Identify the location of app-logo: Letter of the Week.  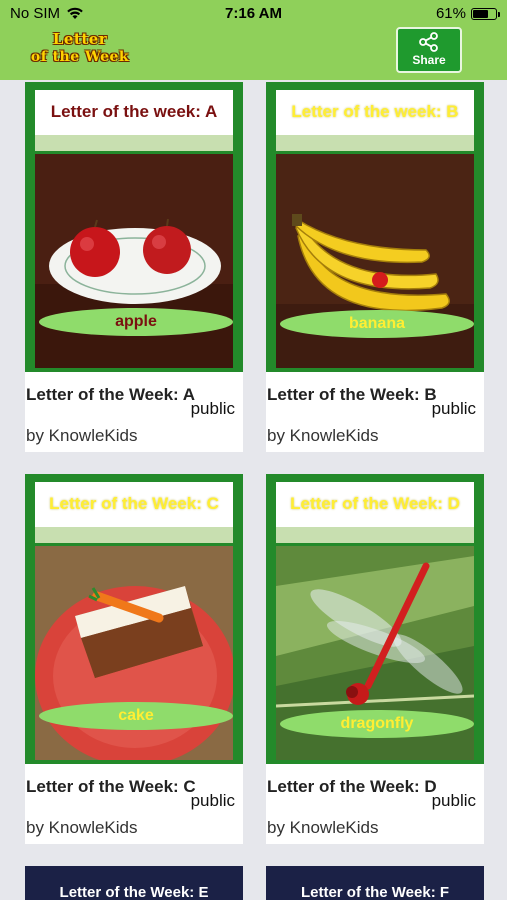
(80, 51).